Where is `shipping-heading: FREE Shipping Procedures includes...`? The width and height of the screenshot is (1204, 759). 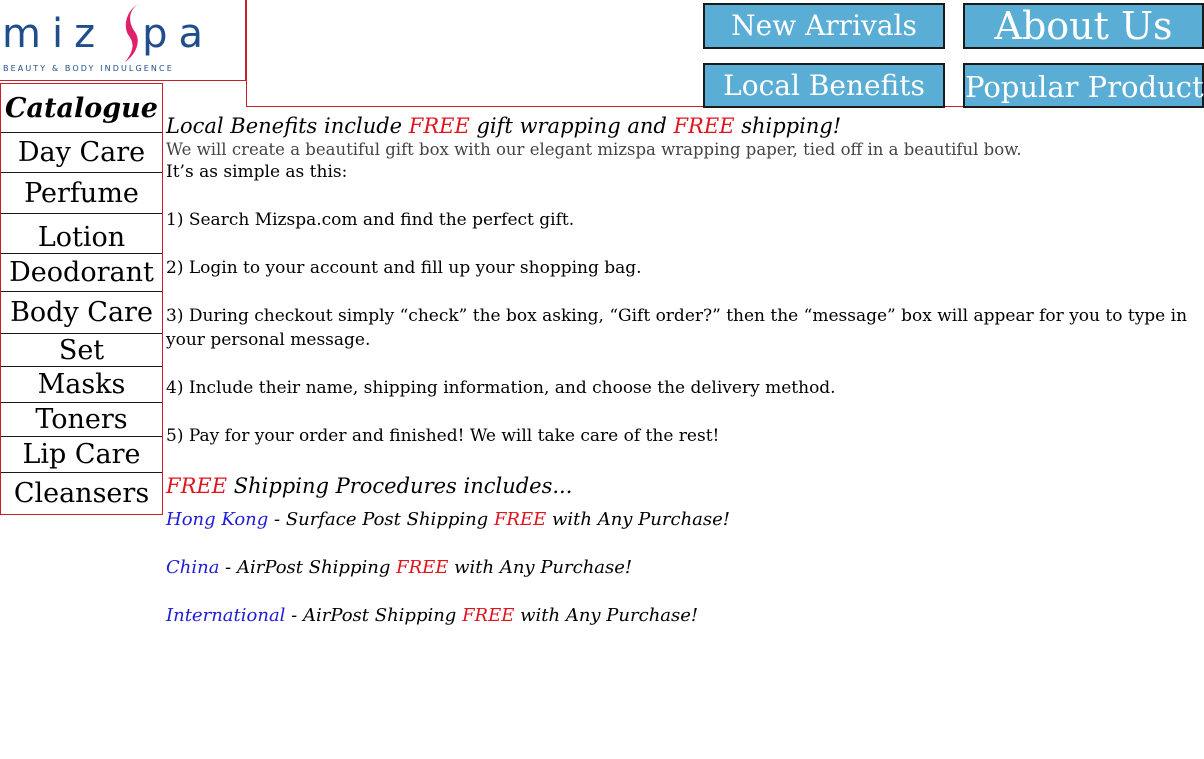 shipping-heading: FREE Shipping Procedures includes... is located at coordinates (369, 486).